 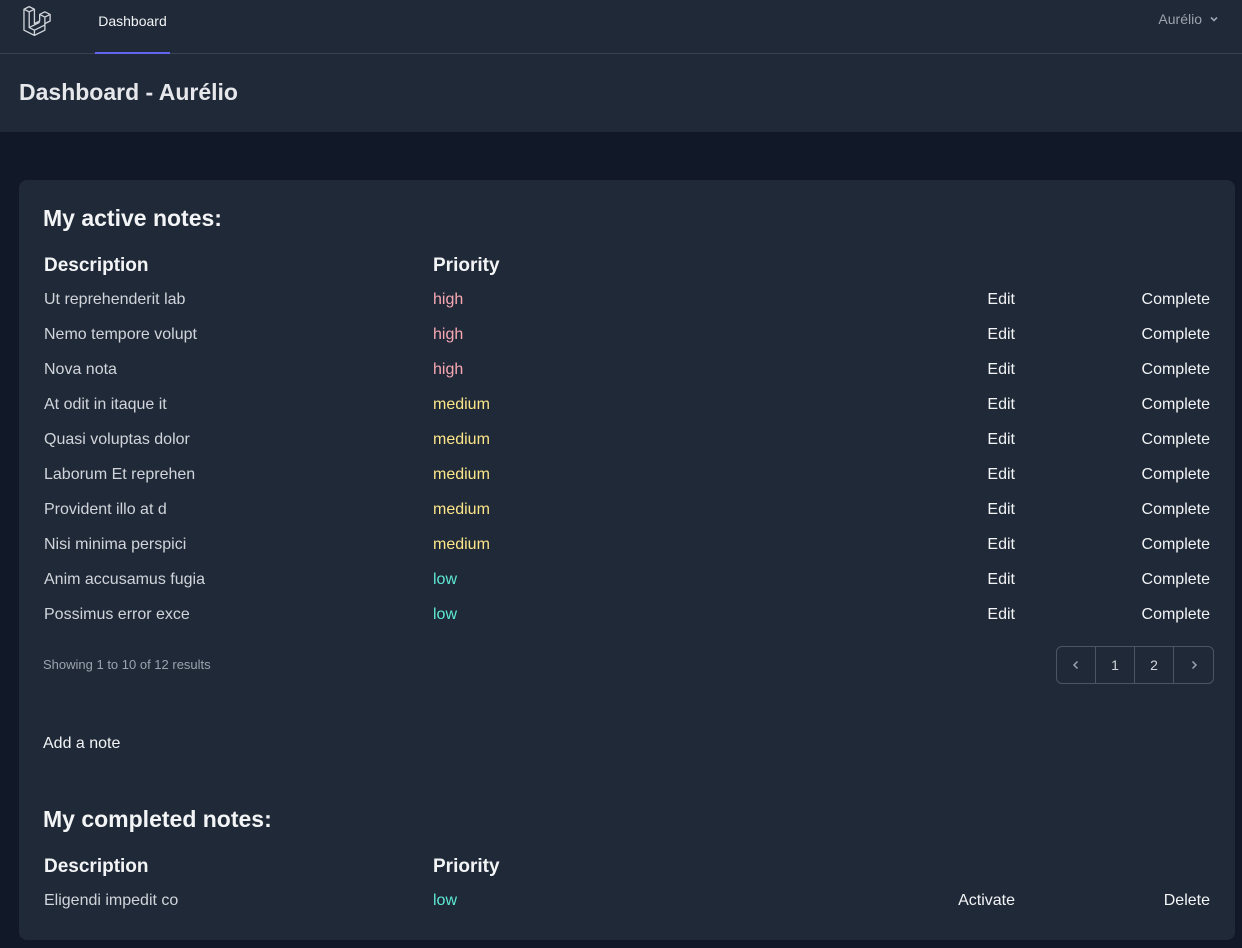 I want to click on chevron-right-icon, so click(x=1194, y=665).